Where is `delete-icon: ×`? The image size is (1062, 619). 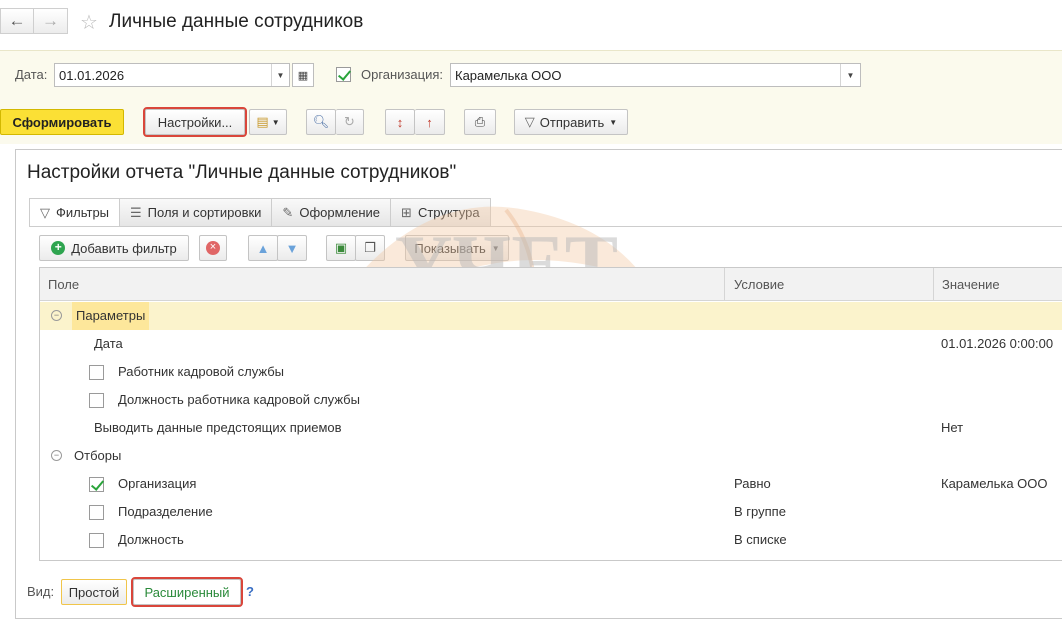
delete-icon: × is located at coordinates (213, 248).